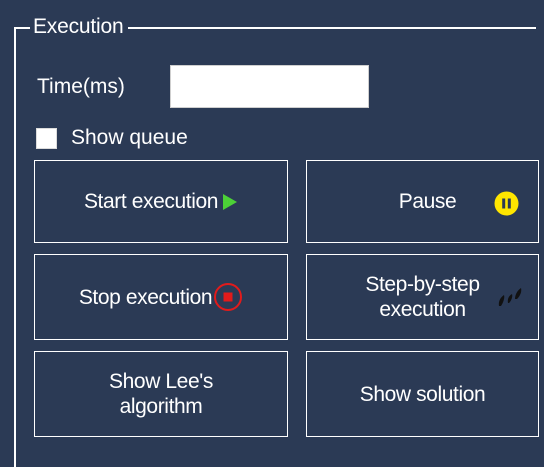 The width and height of the screenshot is (544, 467). What do you see at coordinates (269, 86) in the screenshot?
I see `time-input` at bounding box center [269, 86].